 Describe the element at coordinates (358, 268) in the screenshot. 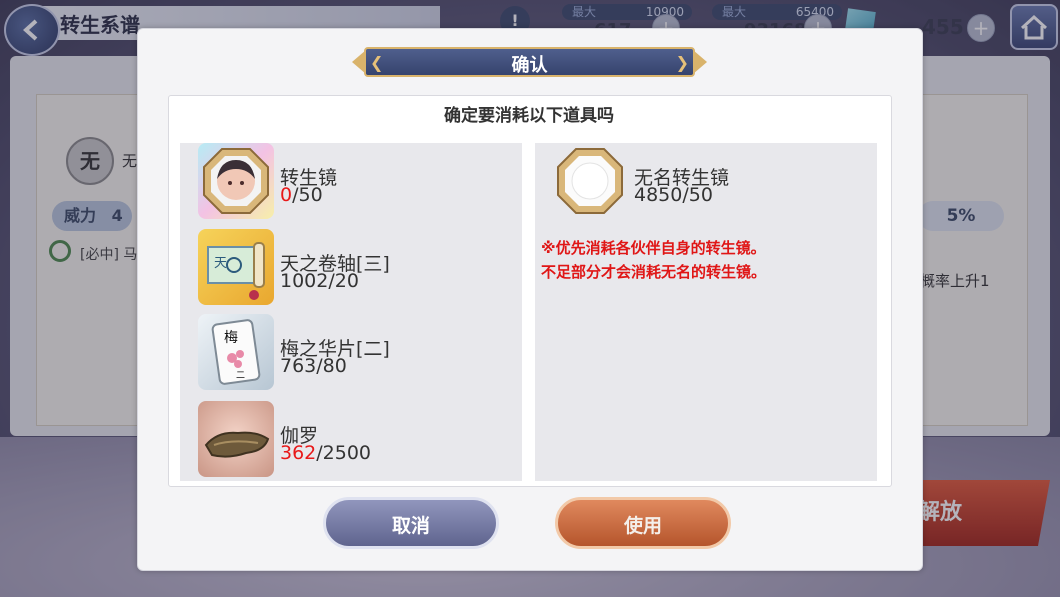

I see `list-item: 天 天之卷轴[三] 1002/20` at that location.